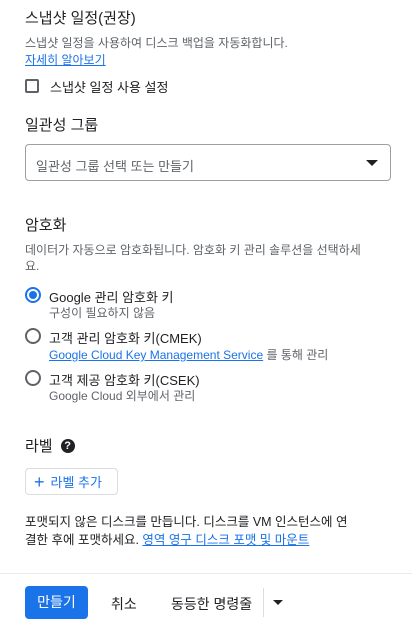  I want to click on consistency-group-select: 일관성 그룹 선택 또는 만들기, so click(208, 162).